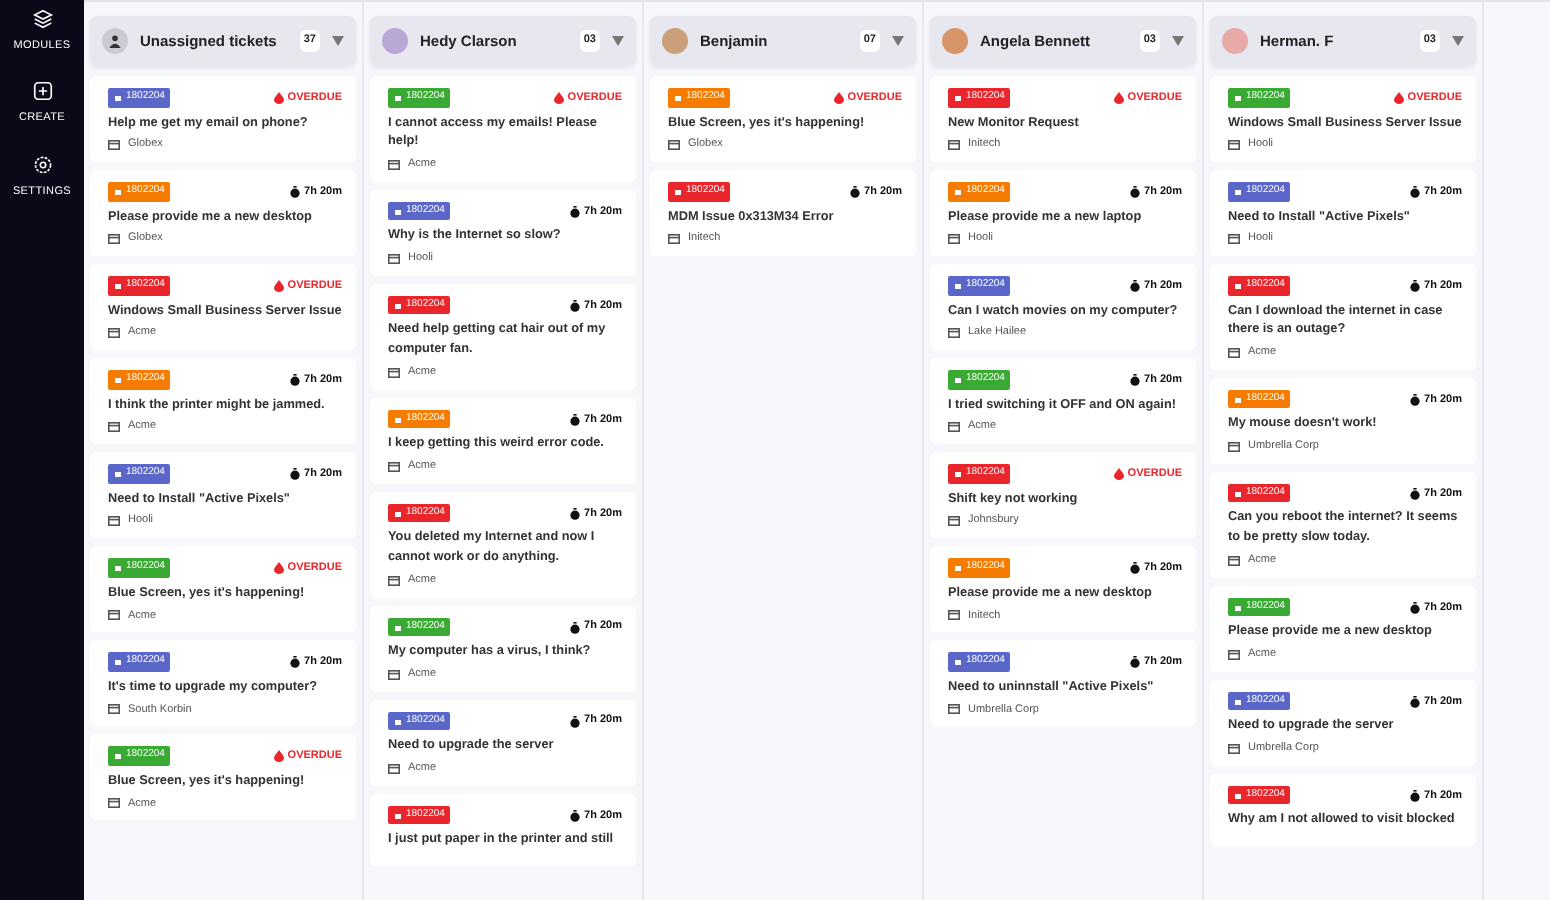  What do you see at coordinates (42, 91) in the screenshot?
I see `plus-icon` at bounding box center [42, 91].